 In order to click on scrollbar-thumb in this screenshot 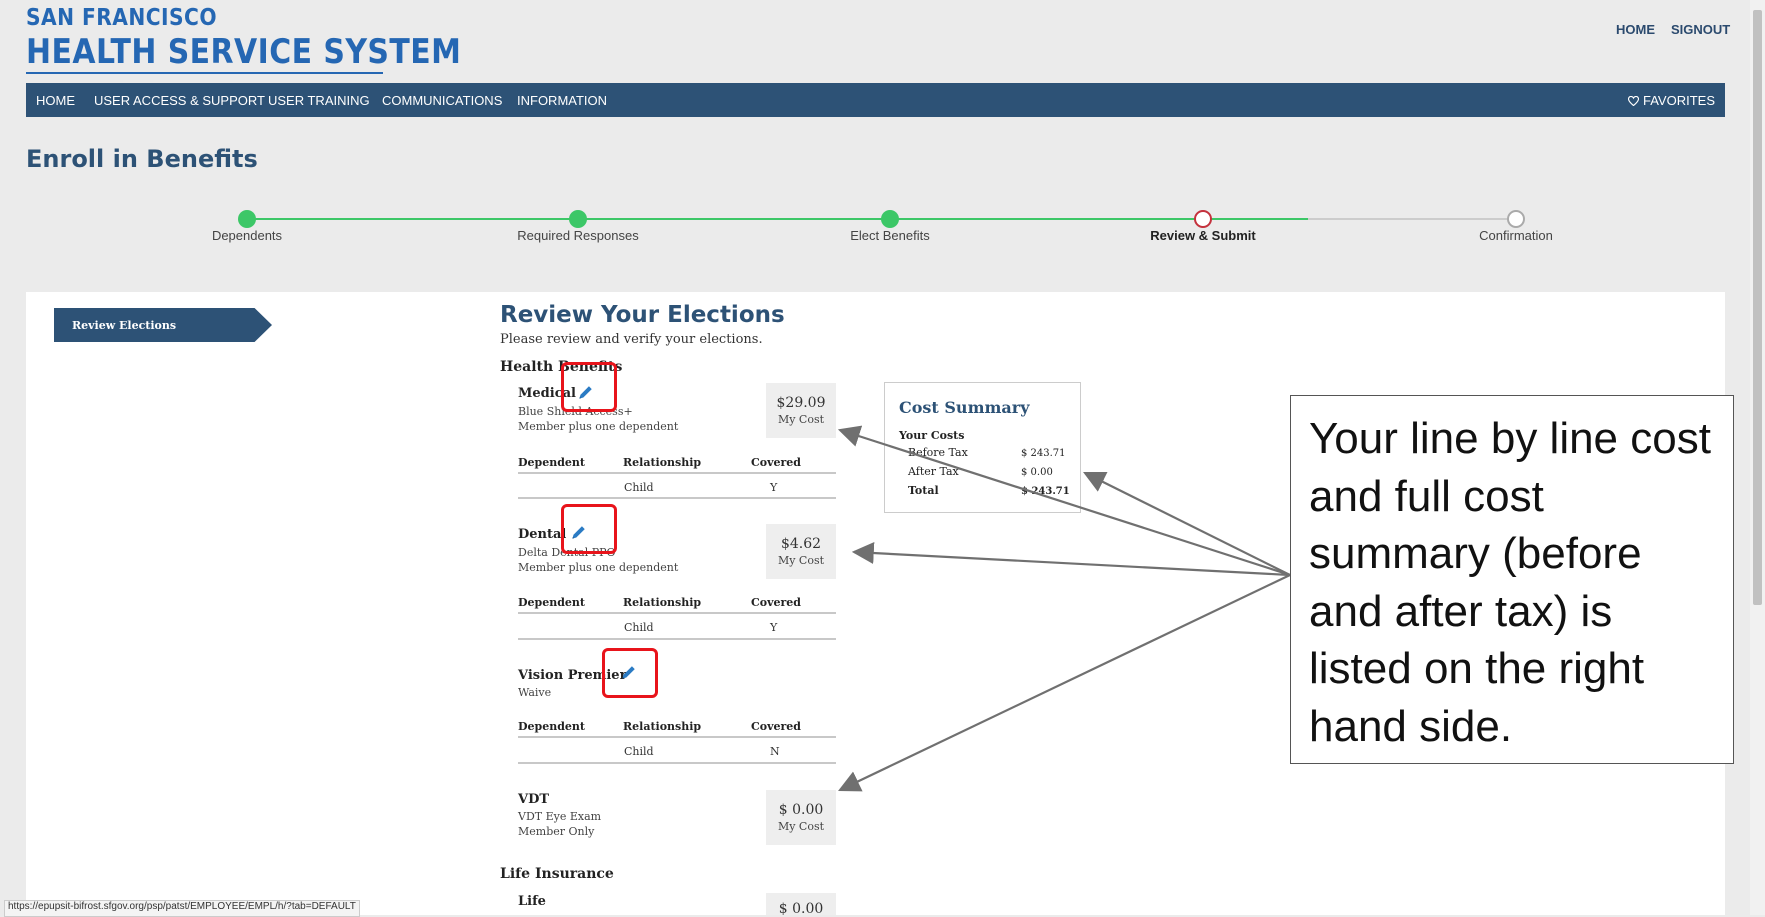, I will do `click(1757, 307)`.